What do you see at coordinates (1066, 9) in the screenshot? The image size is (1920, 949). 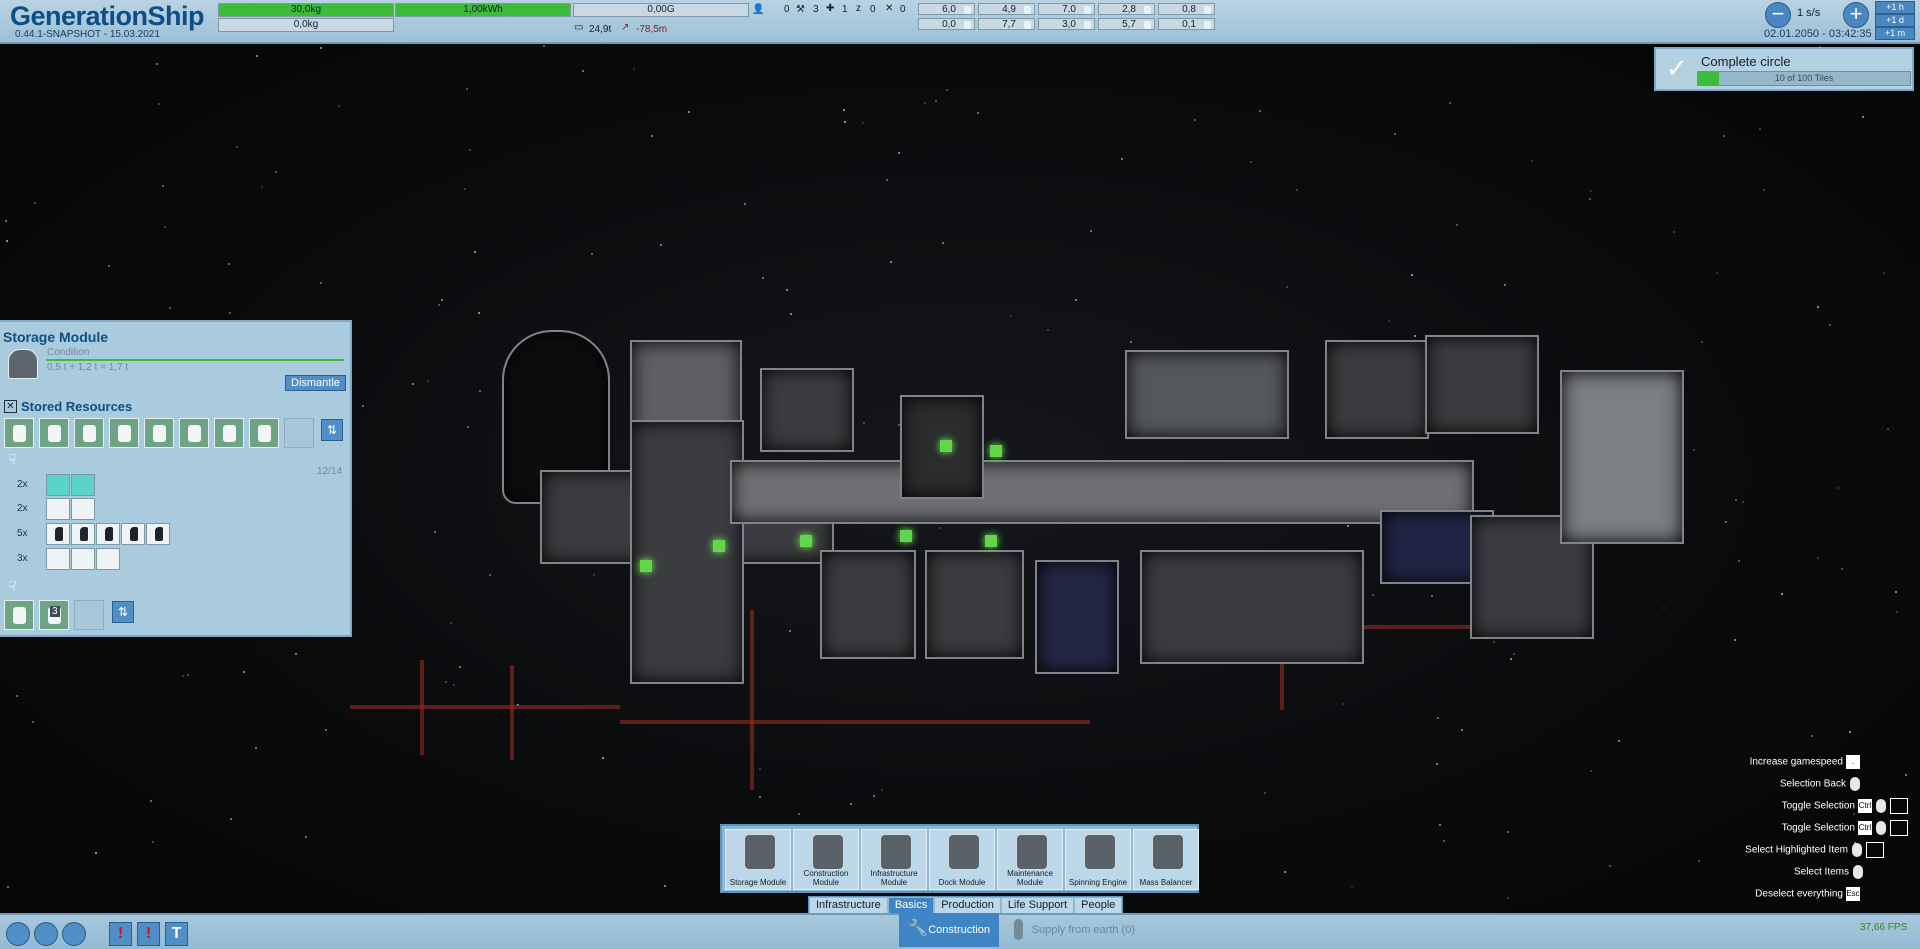 I see `resource-cell: 7,0` at bounding box center [1066, 9].